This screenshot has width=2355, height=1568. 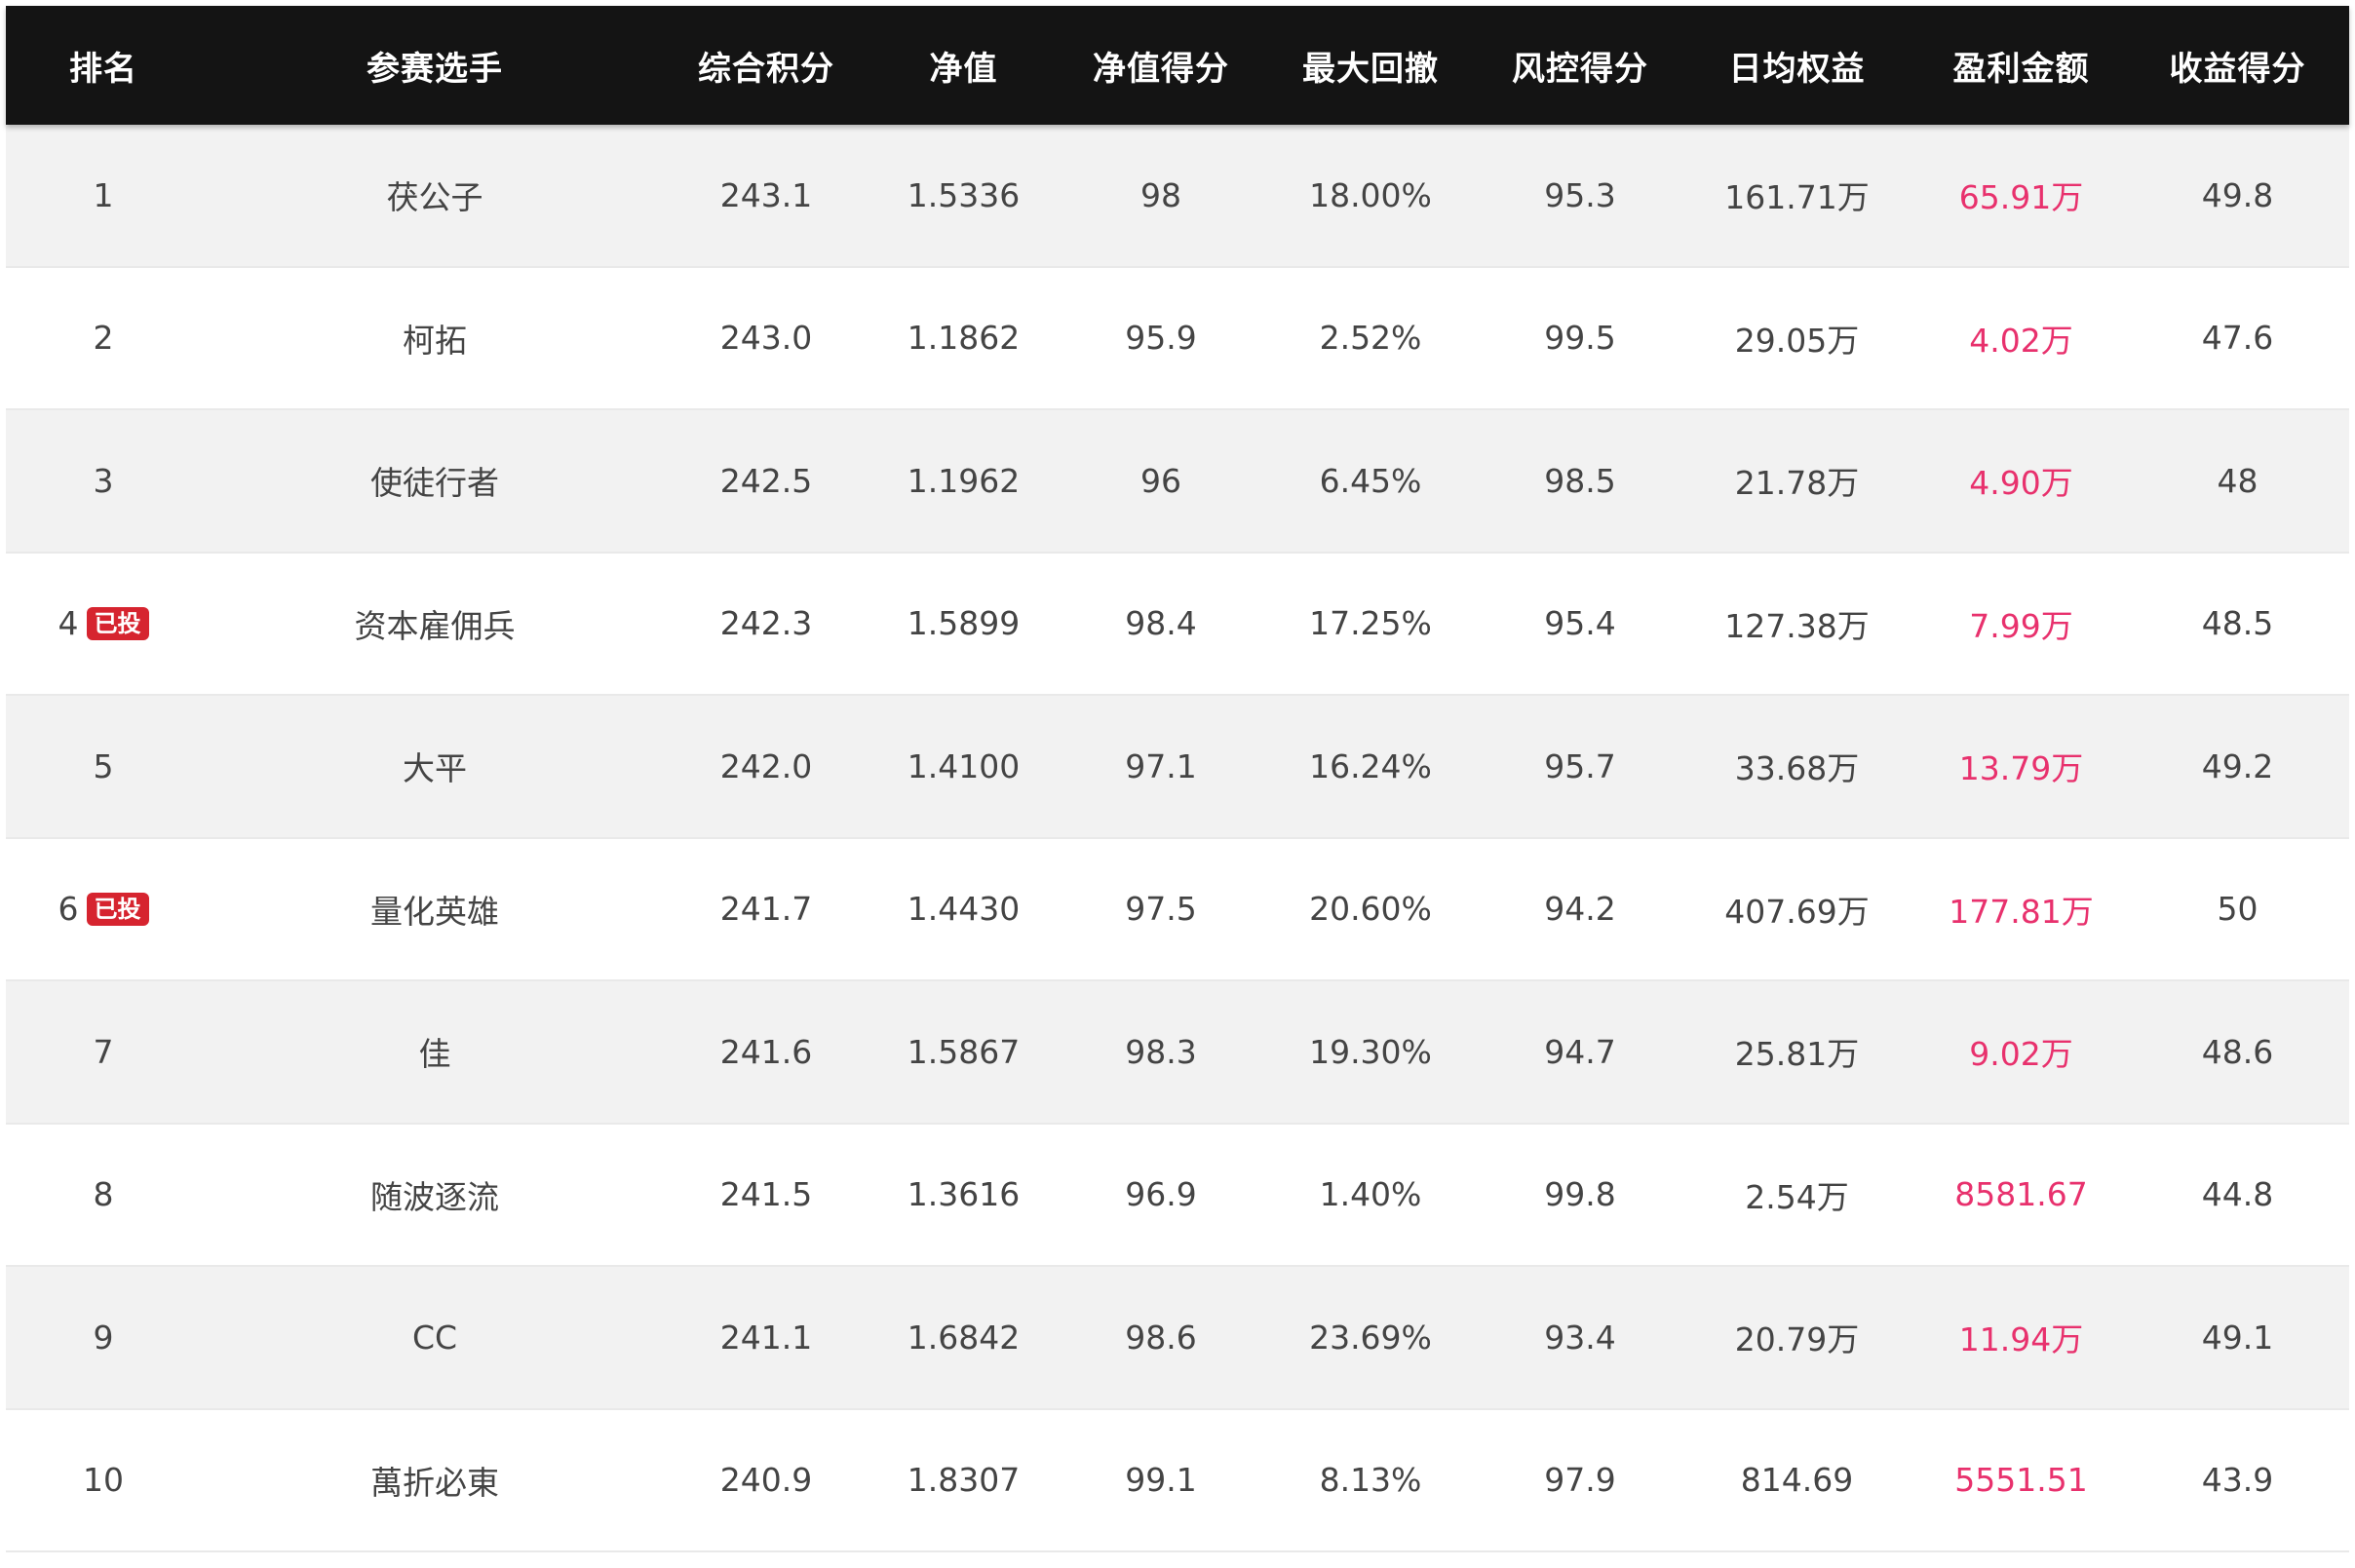 I want to click on header-daily-equity: 日均权益, so click(x=1797, y=66).